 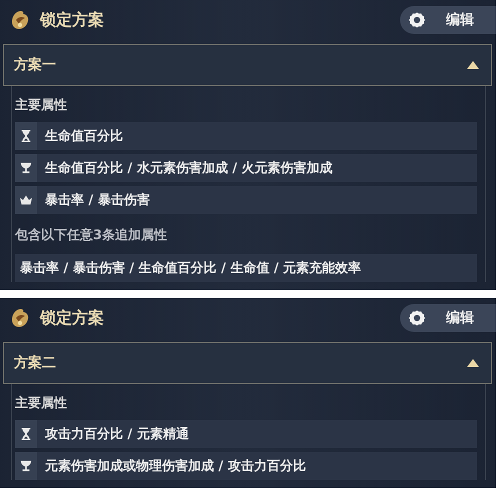 What do you see at coordinates (84, 136) in the screenshot?
I see `stat-text: 生命值百分比` at bounding box center [84, 136].